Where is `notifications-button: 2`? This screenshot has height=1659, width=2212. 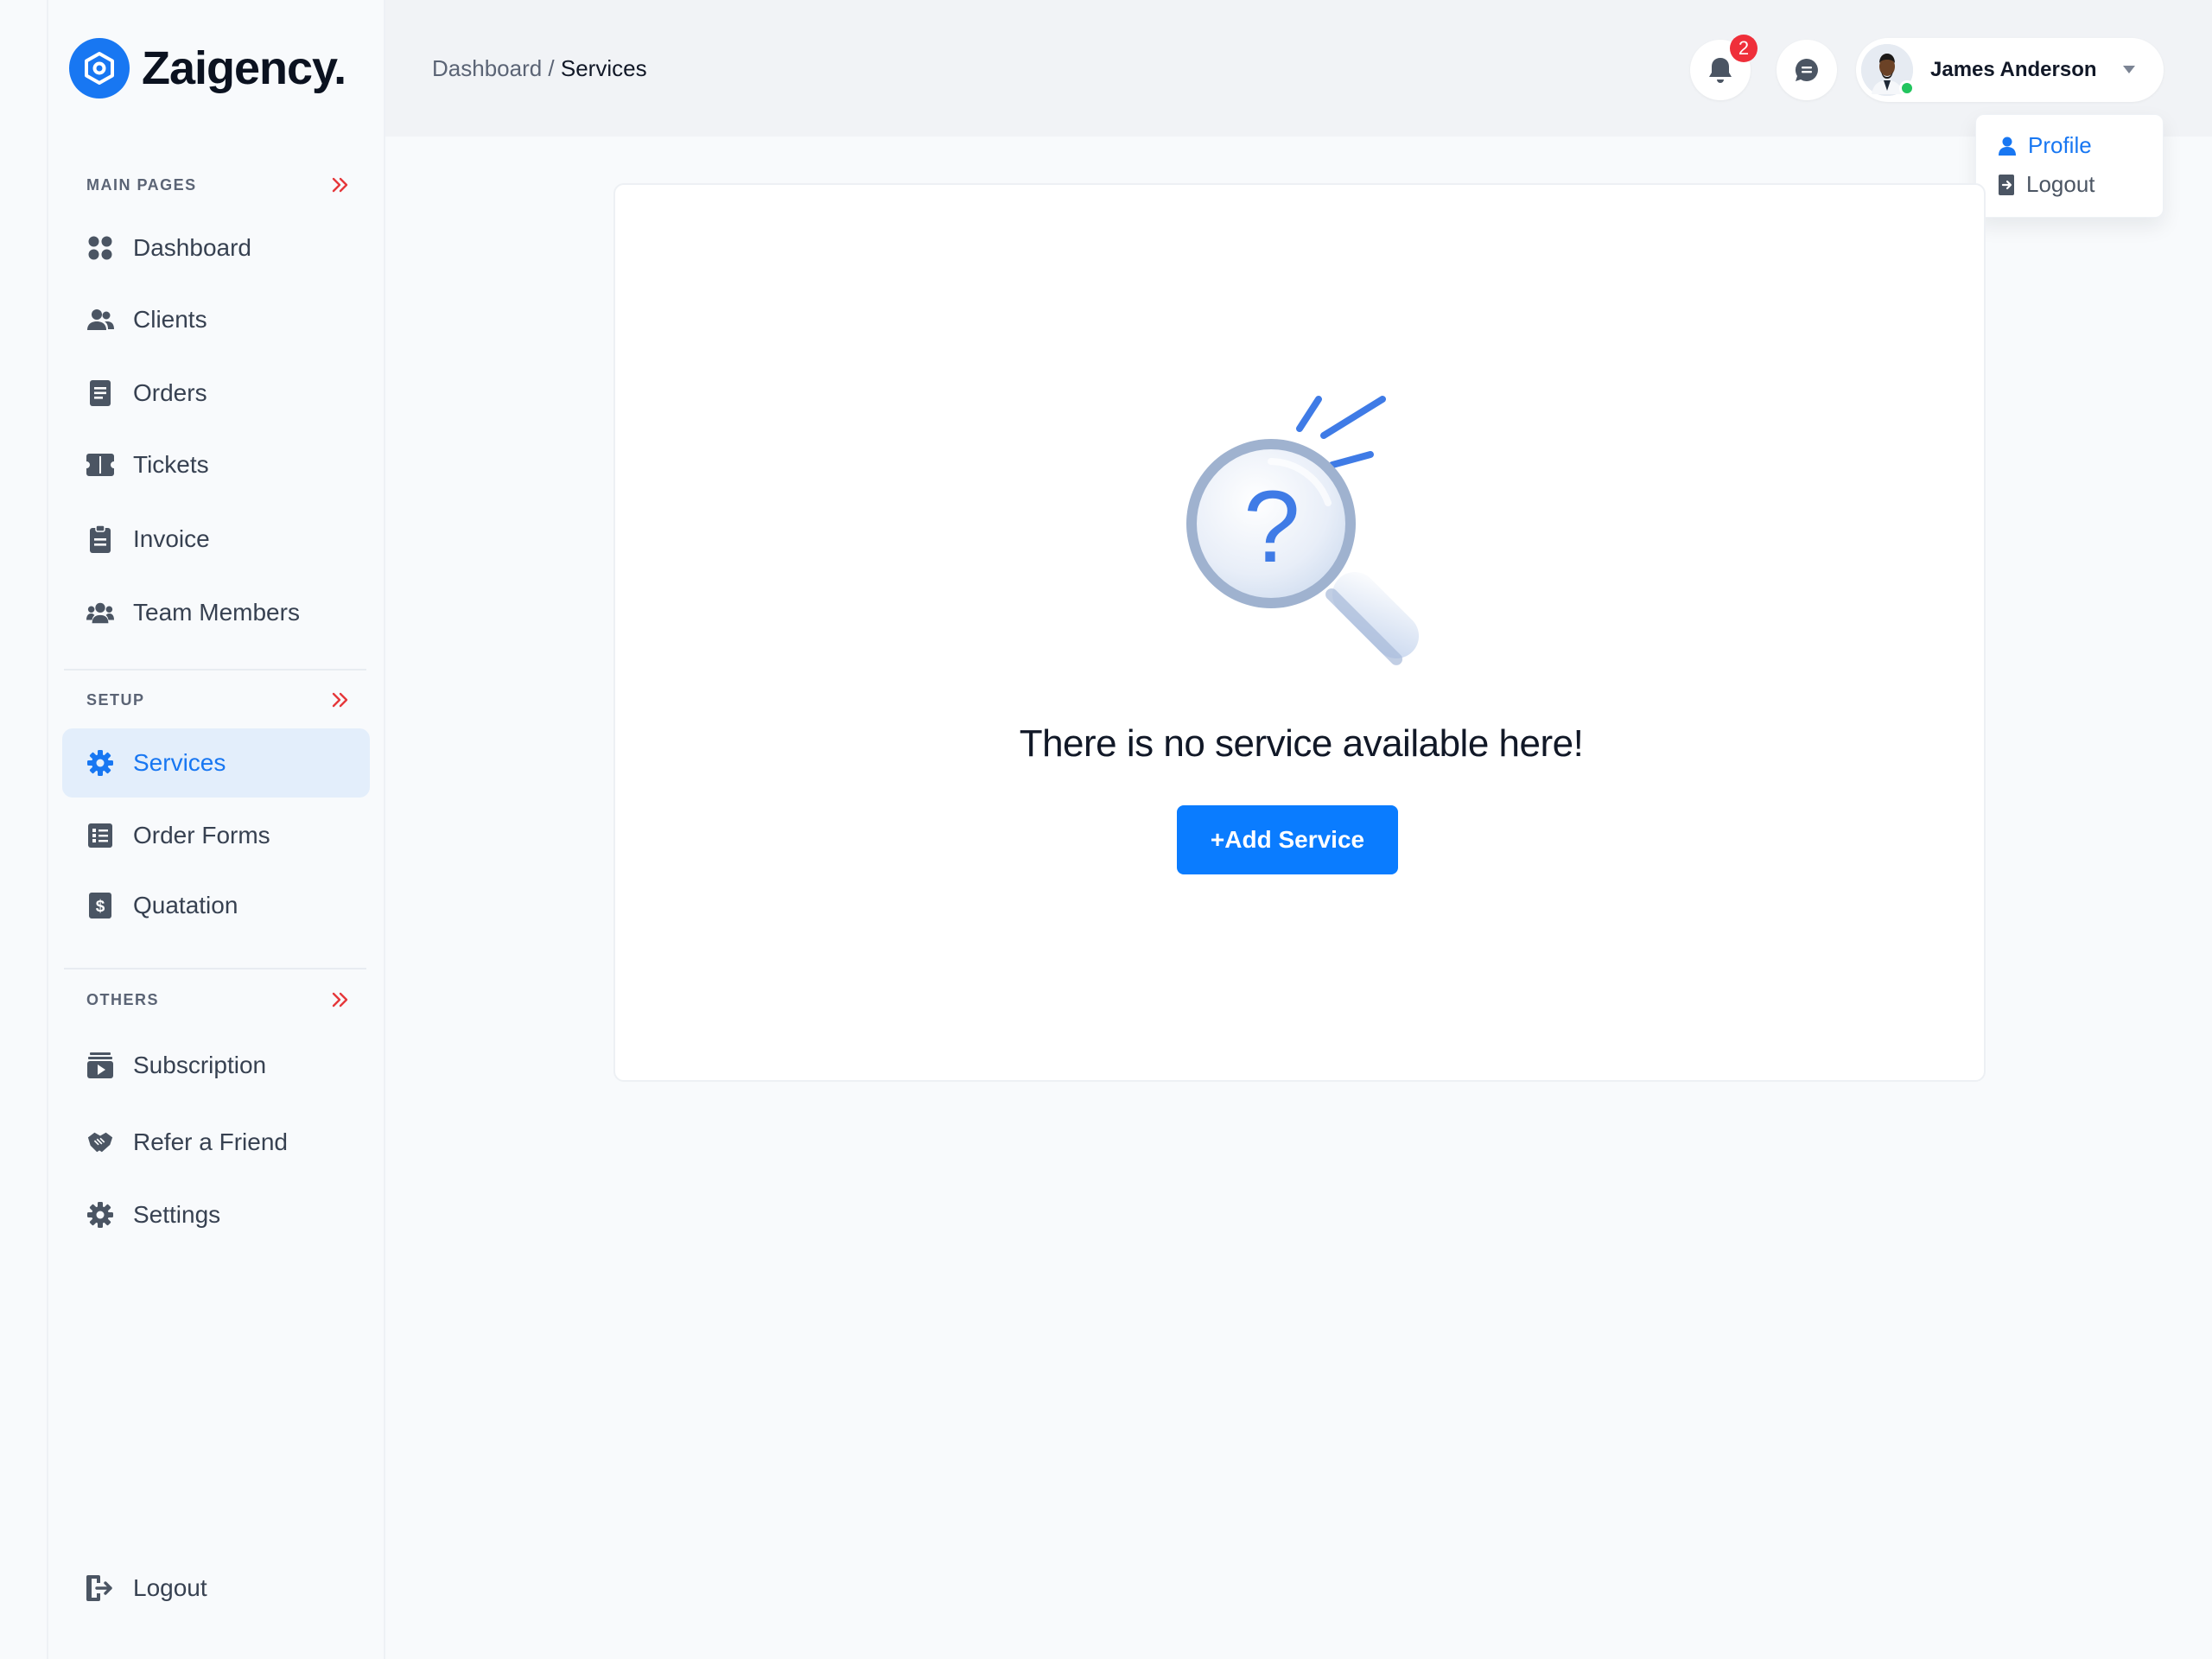 notifications-button: 2 is located at coordinates (1724, 67).